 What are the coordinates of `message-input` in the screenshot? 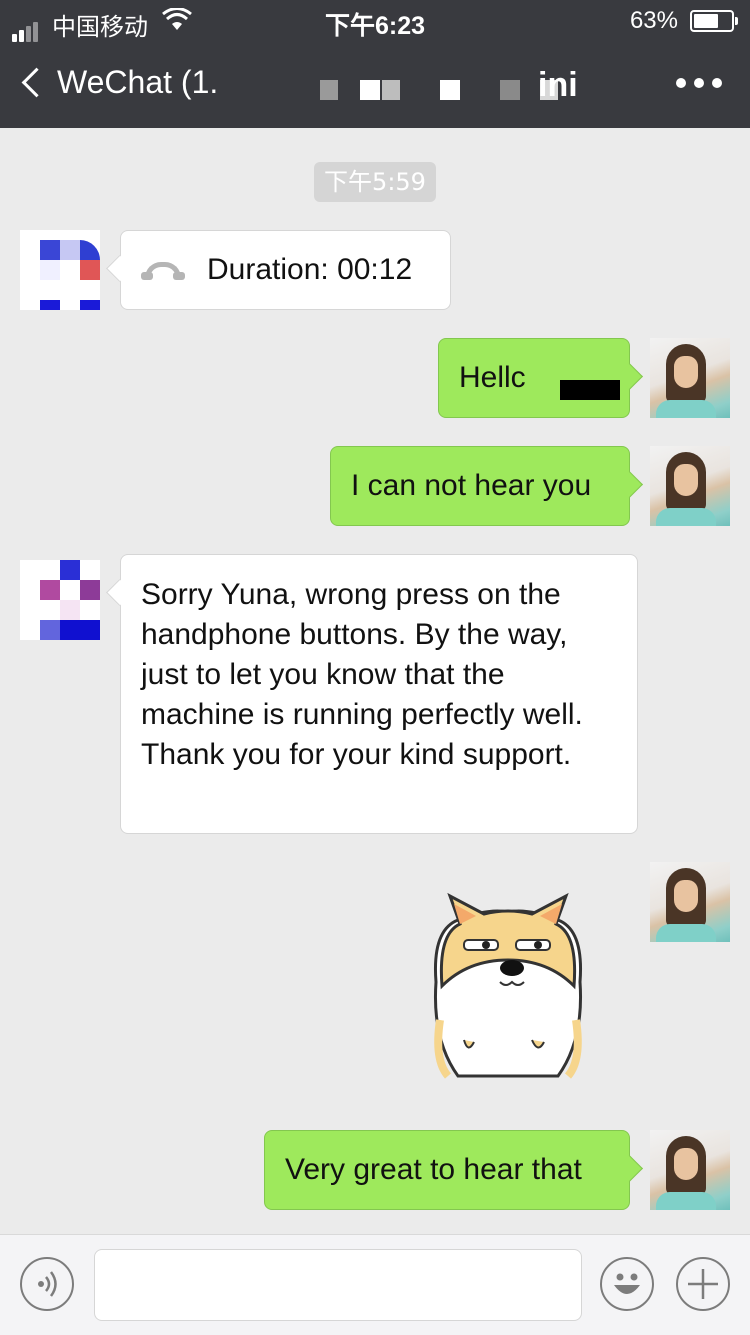 It's located at (338, 1285).